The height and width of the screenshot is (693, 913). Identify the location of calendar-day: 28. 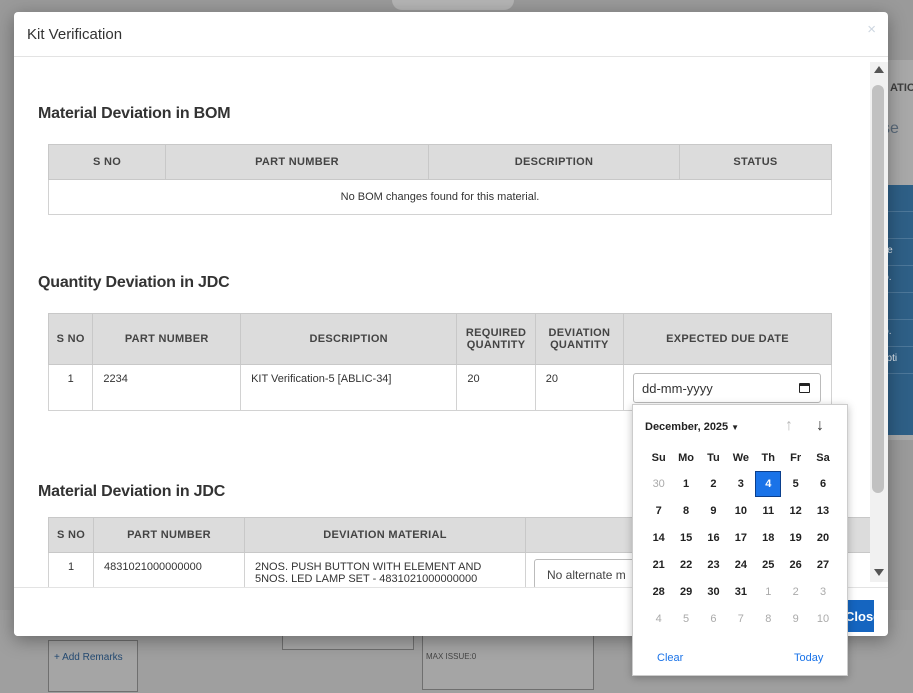
(658, 592).